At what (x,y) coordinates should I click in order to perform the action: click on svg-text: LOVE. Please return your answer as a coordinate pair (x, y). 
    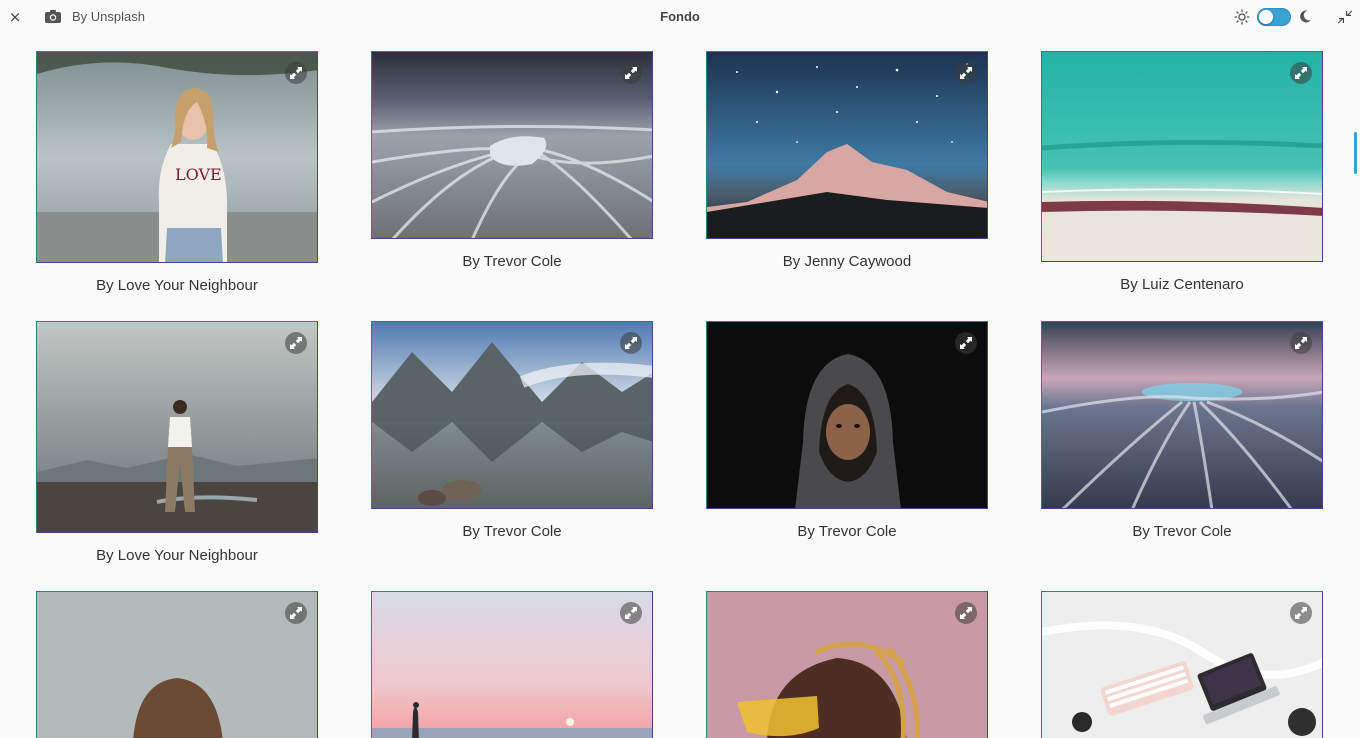
    Looking at the image, I should click on (198, 174).